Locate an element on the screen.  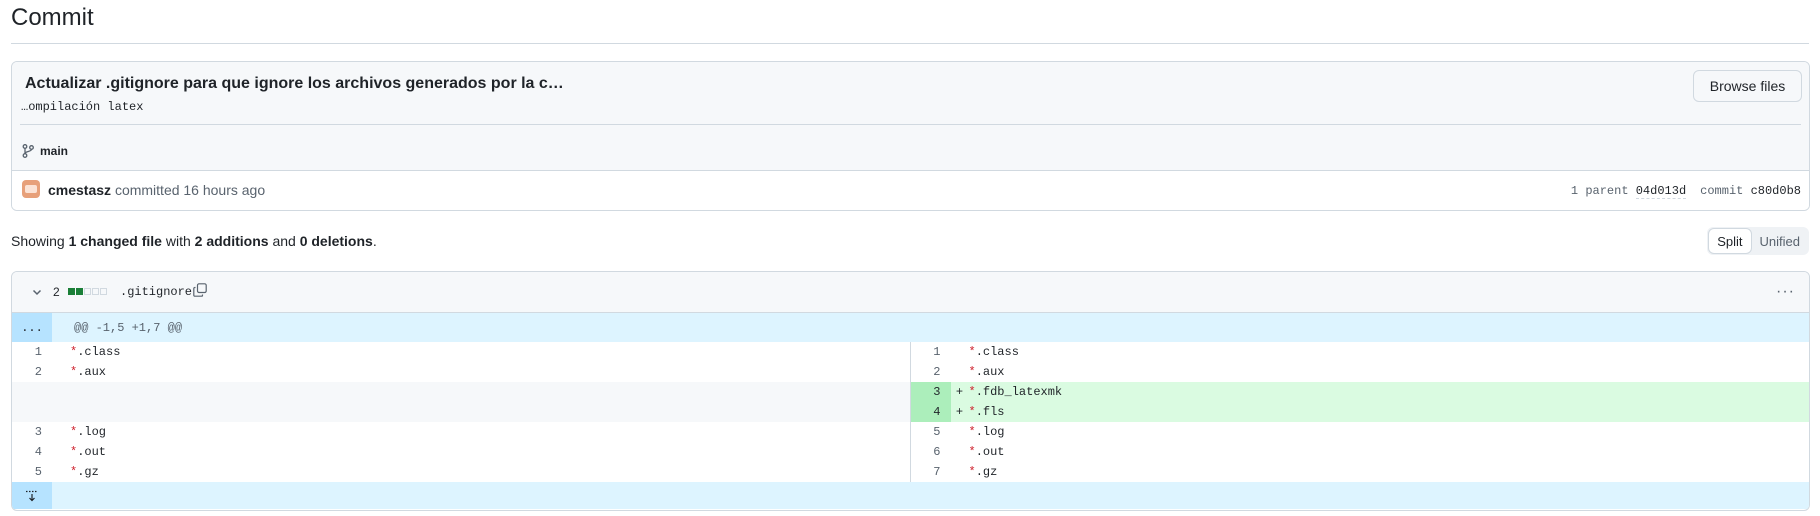
diff-row: 1 *.class 1 *.class is located at coordinates (910, 352).